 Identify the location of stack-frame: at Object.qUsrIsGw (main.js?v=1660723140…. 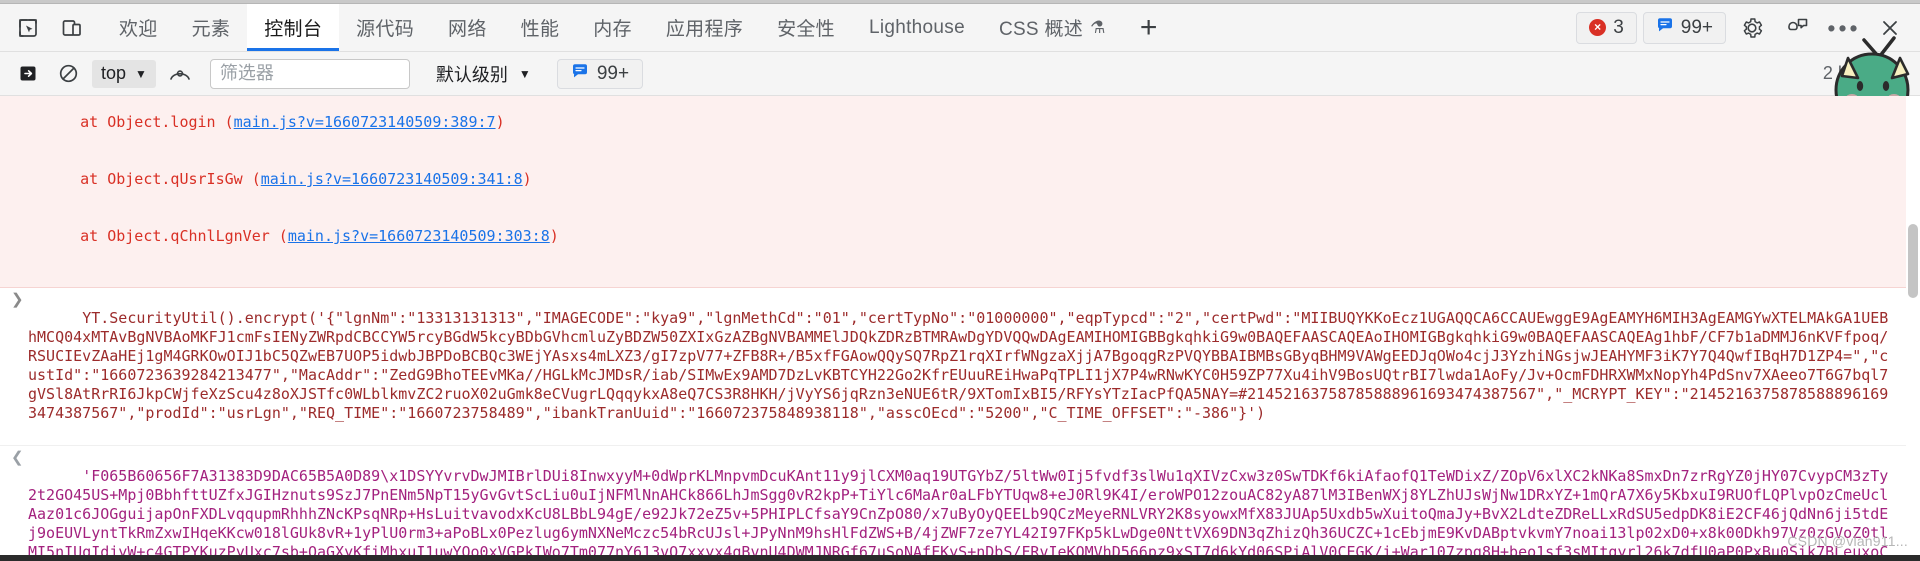
(288, 179).